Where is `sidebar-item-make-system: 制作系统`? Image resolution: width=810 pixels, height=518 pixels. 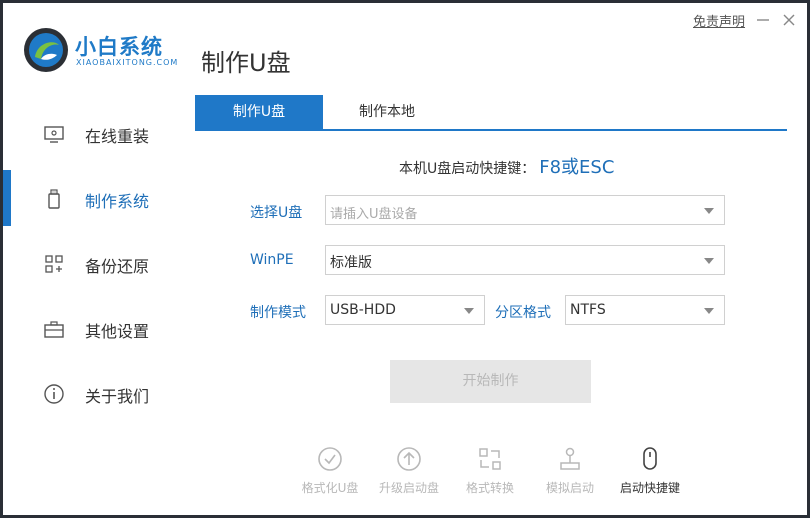
sidebar-item-make-system: 制作系统 is located at coordinates (93, 198).